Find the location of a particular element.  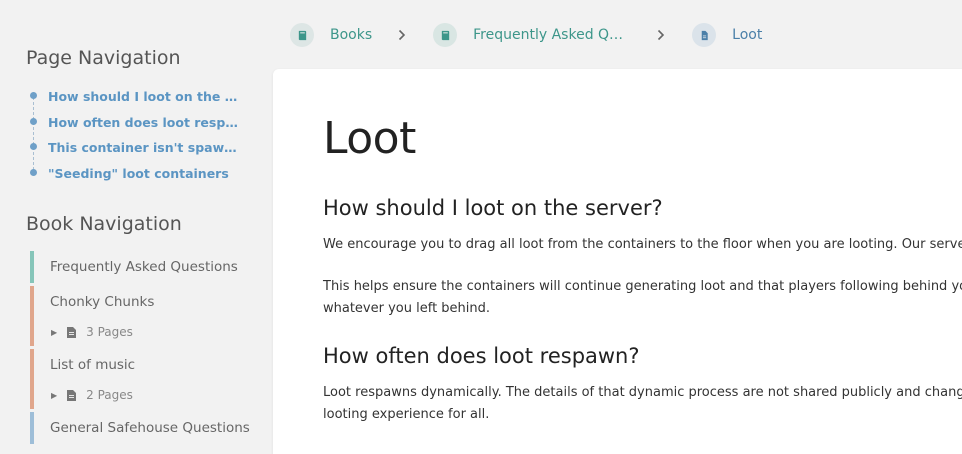

breadcrumb-books: Books is located at coordinates (331, 35).